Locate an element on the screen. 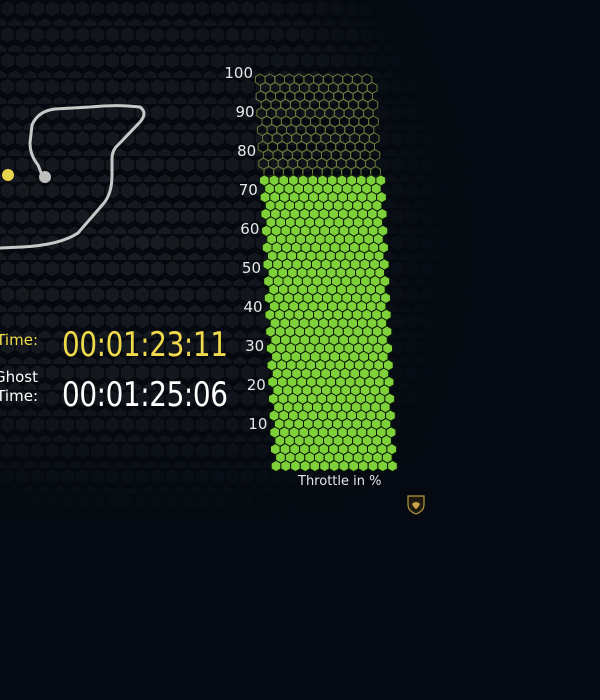 The height and width of the screenshot is (700, 600). throttle-tick-label: 50 is located at coordinates (251, 268).